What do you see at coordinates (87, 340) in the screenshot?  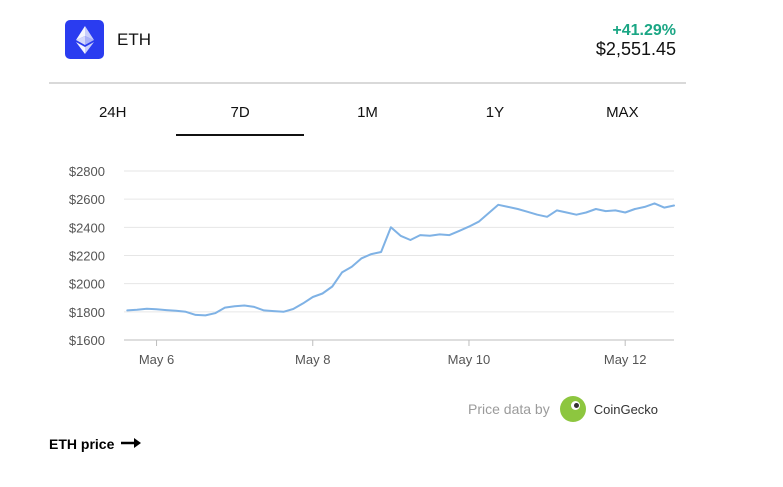 I see `y-tick-label: $1600` at bounding box center [87, 340].